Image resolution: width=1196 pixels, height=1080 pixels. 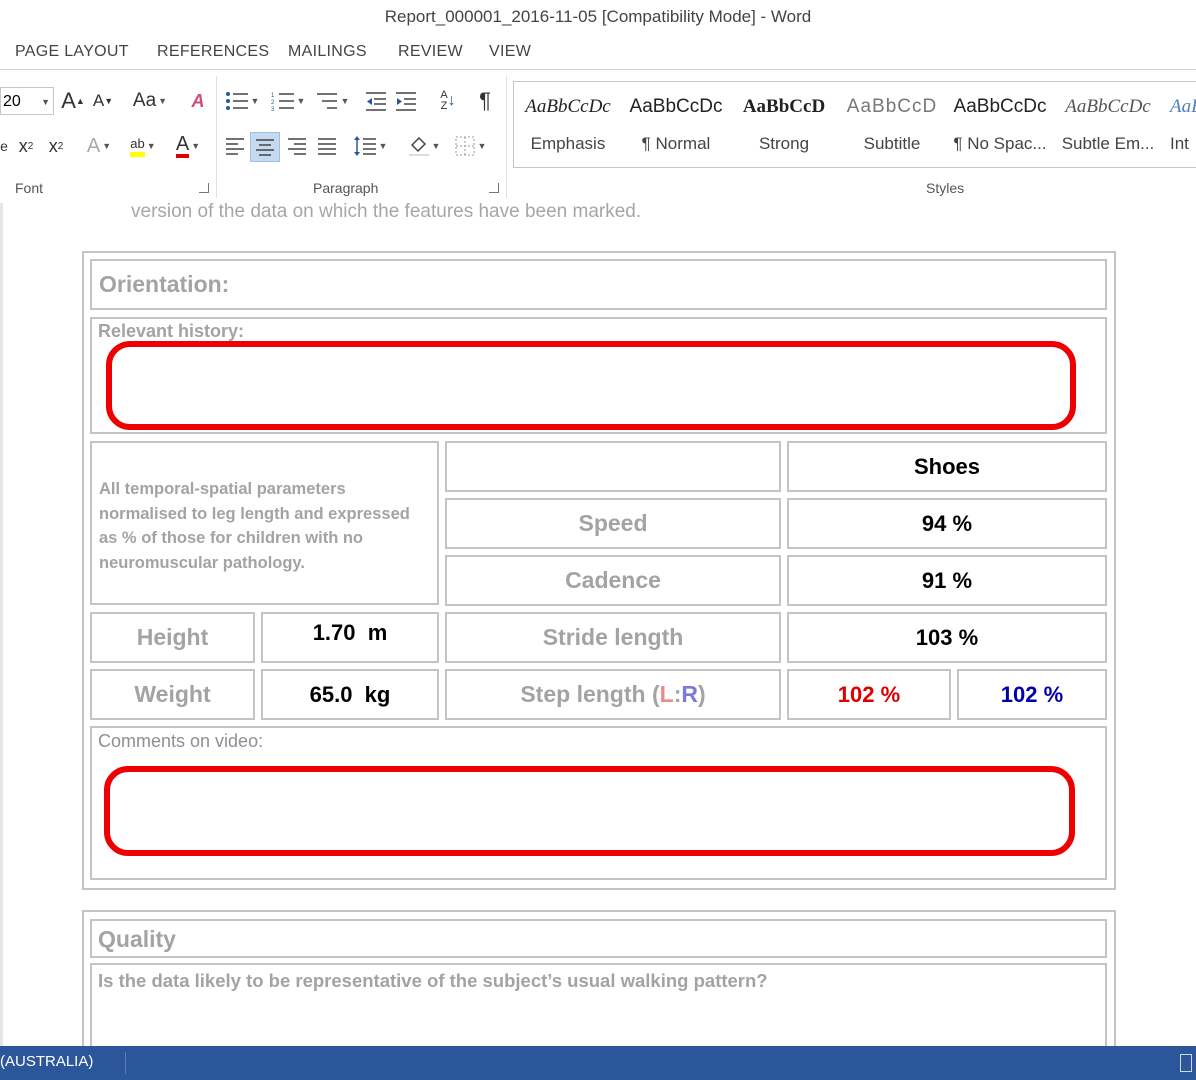 What do you see at coordinates (666, 694) in the screenshot?
I see `left-marker: L` at bounding box center [666, 694].